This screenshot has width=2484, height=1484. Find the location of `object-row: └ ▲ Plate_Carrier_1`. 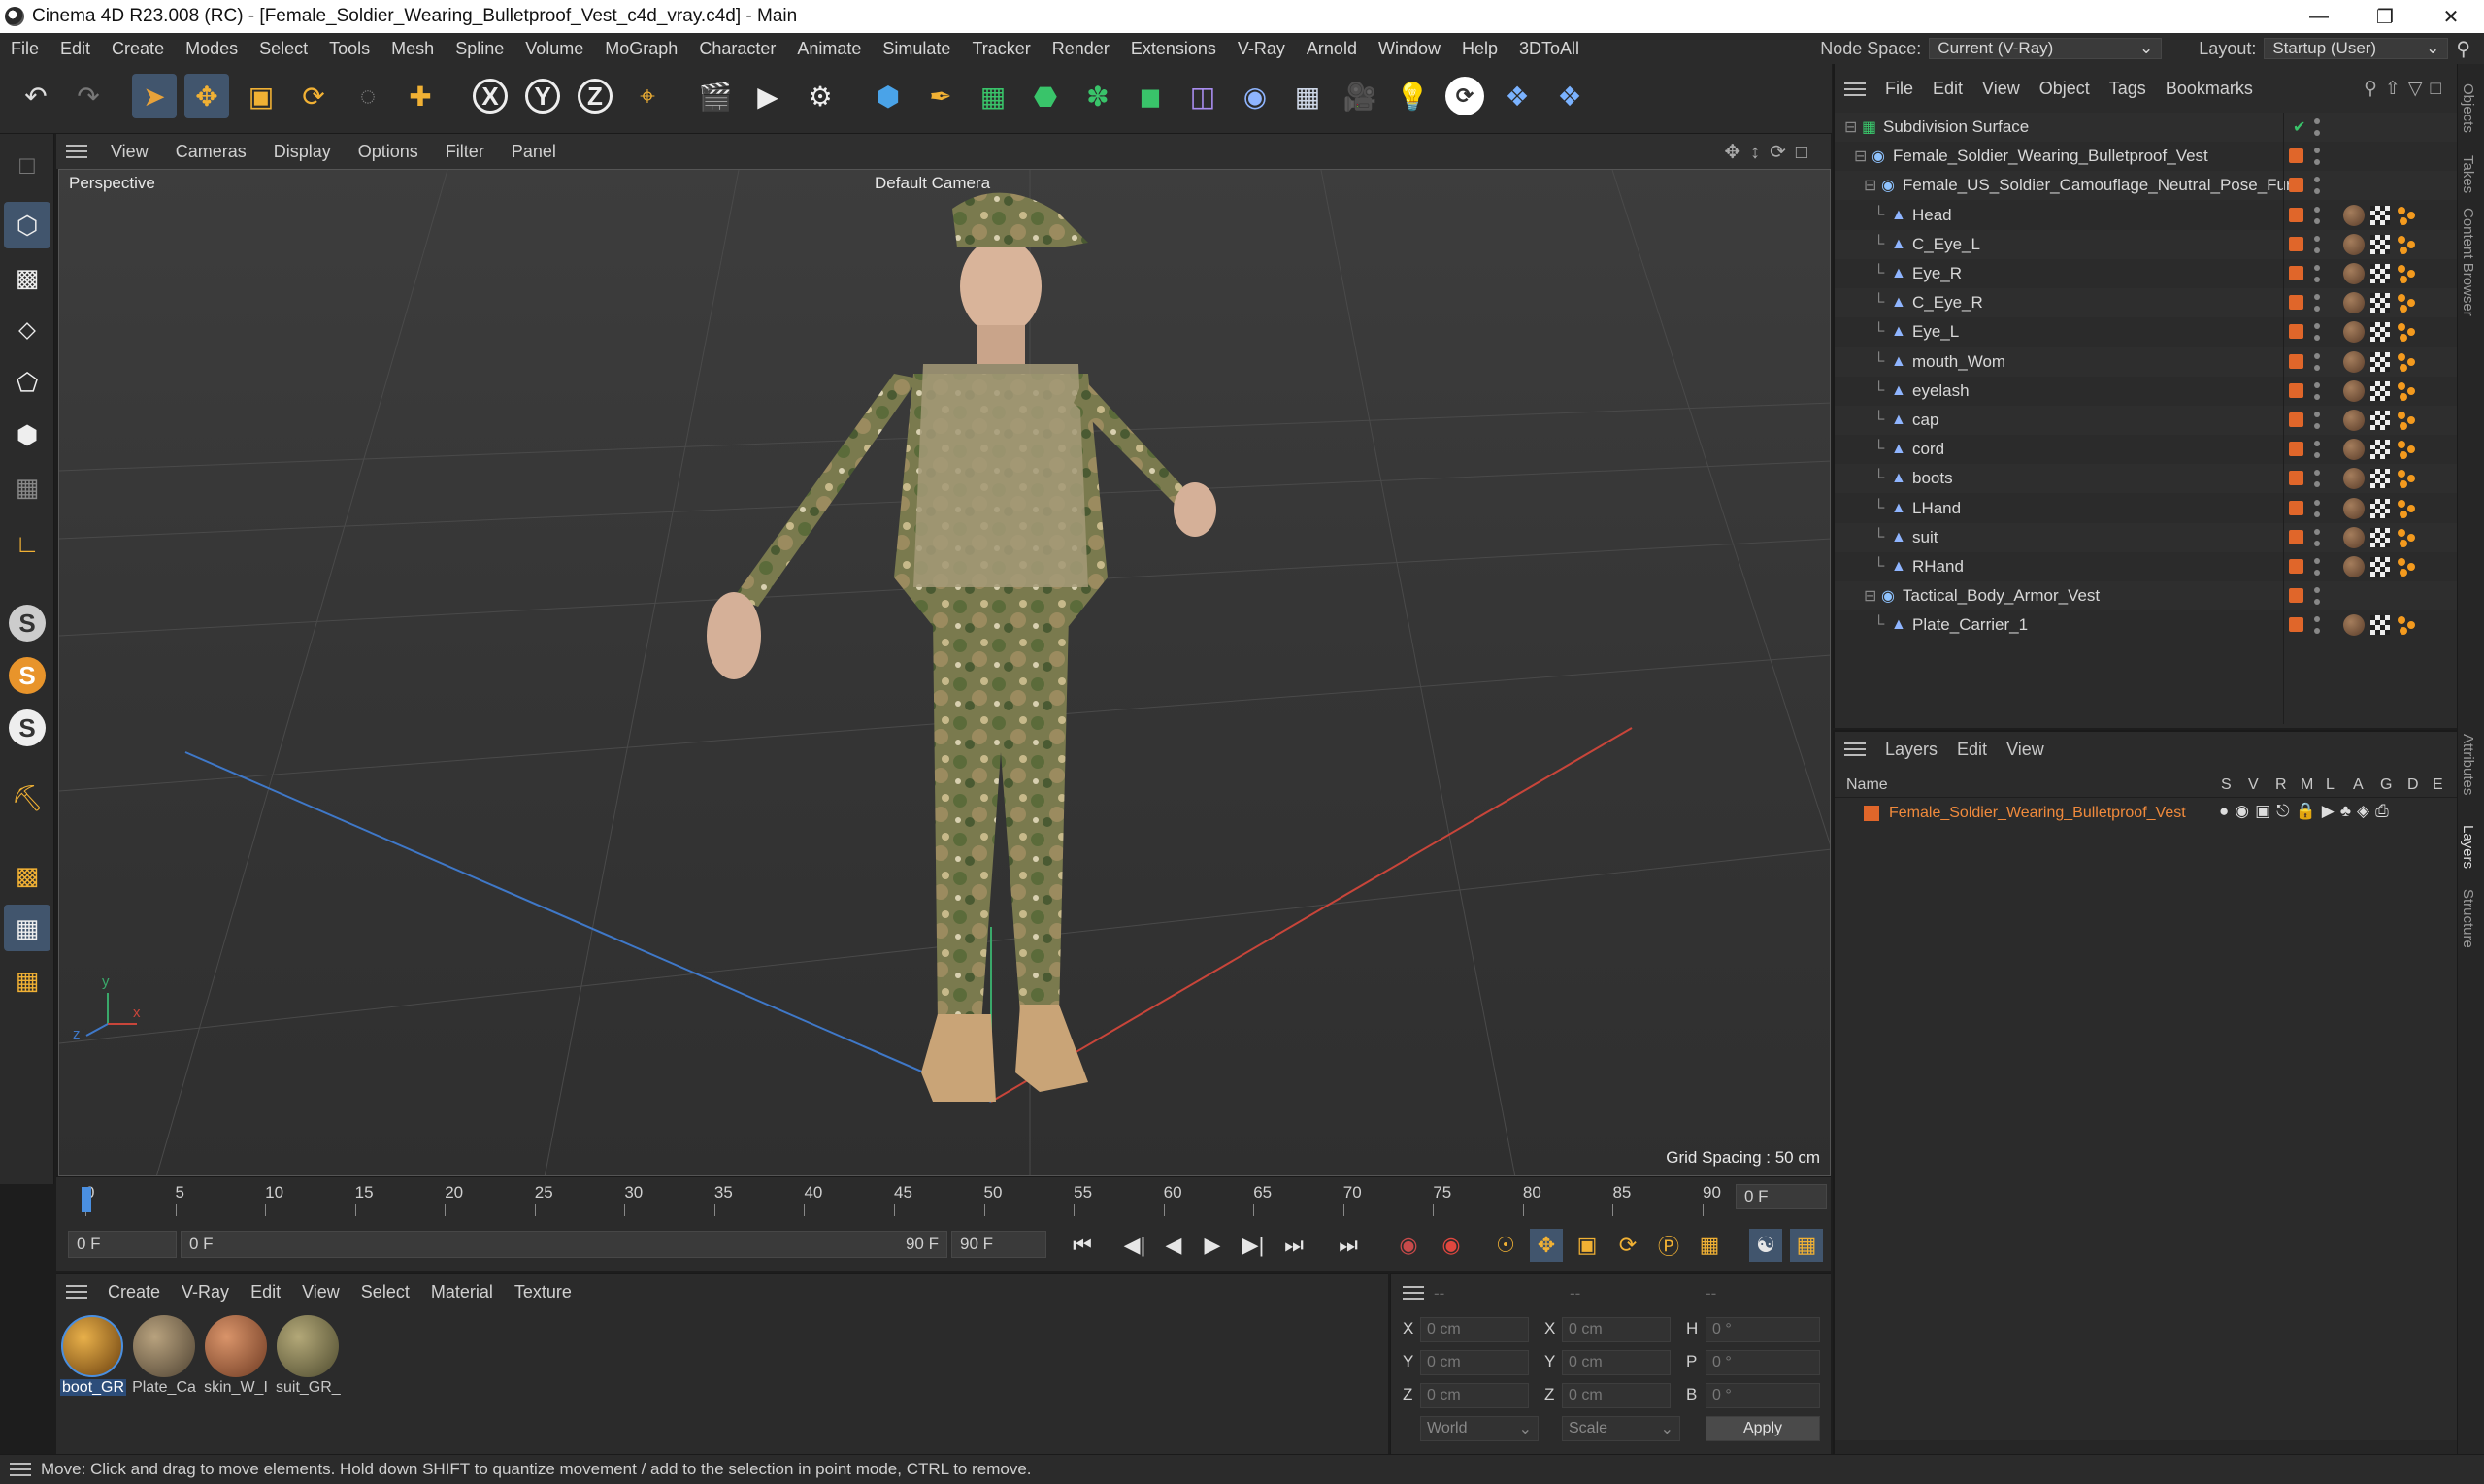

object-row: └ ▲ Plate_Carrier_1 is located at coordinates (2147, 625).